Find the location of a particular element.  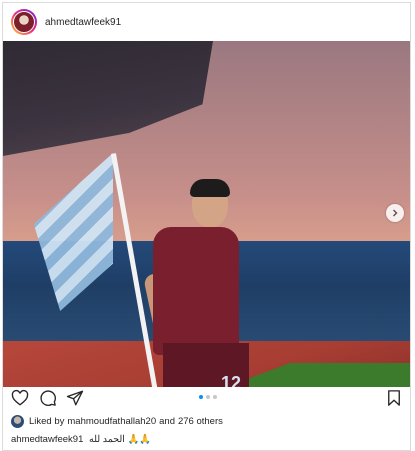

heart-icon is located at coordinates (20, 397).